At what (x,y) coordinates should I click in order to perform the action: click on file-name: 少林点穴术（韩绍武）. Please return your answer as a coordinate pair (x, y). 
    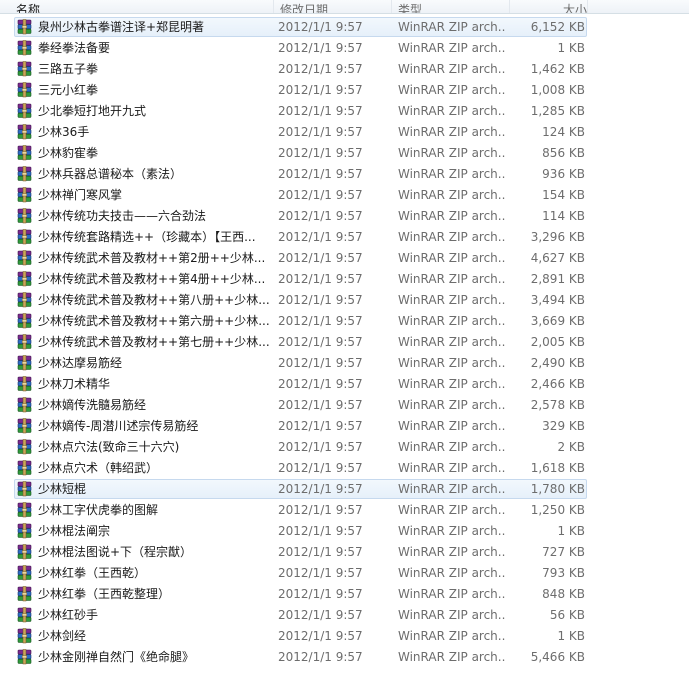
    Looking at the image, I should click on (98, 468).